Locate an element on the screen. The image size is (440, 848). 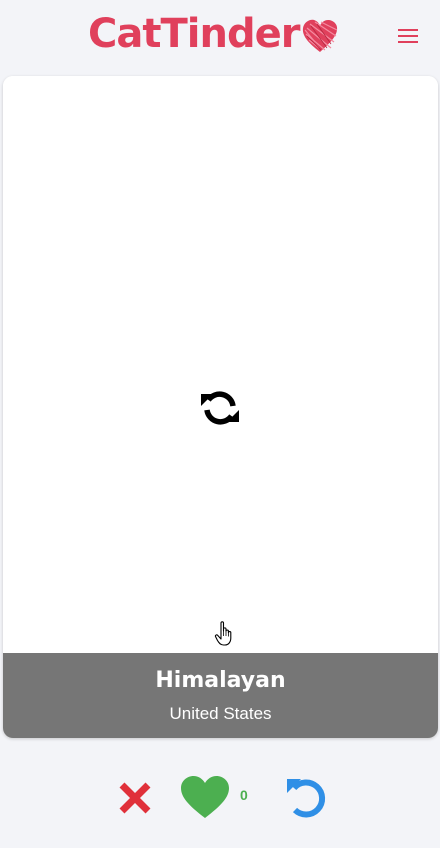
action-bar: 0 is located at coordinates (220, 798).